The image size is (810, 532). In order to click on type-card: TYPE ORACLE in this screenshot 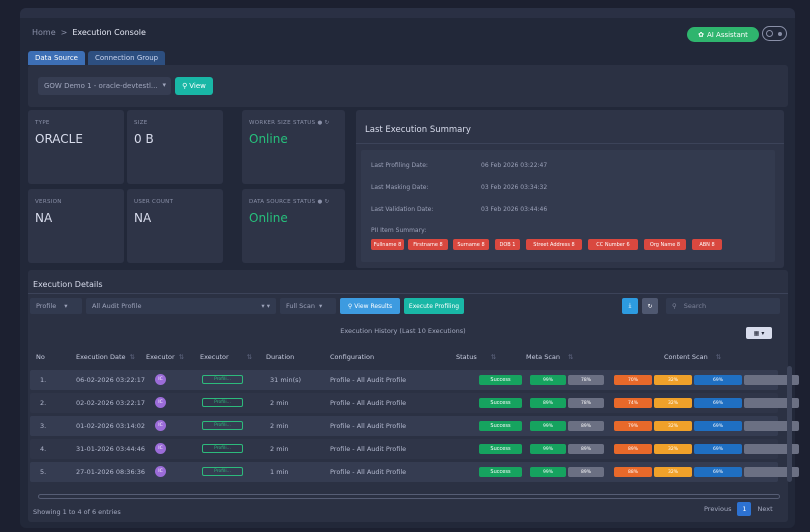, I will do `click(76, 147)`.